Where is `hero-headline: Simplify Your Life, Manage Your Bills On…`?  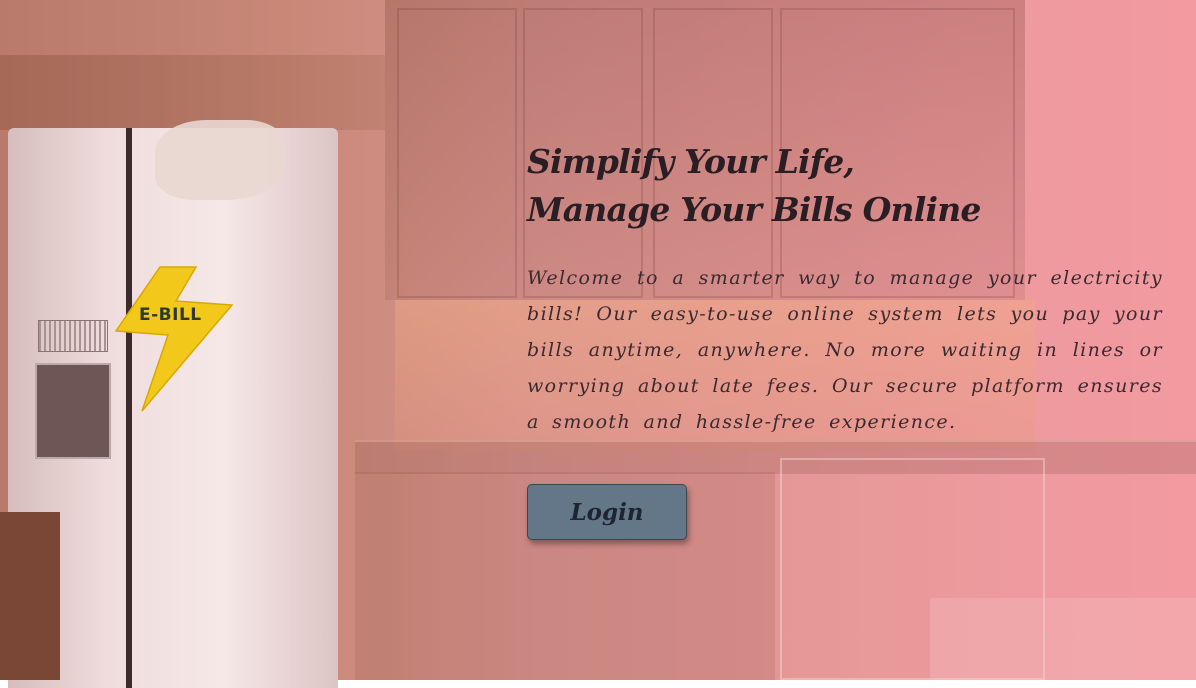
hero-headline: Simplify Your Life, Manage Your Bills On… is located at coordinates (847, 186).